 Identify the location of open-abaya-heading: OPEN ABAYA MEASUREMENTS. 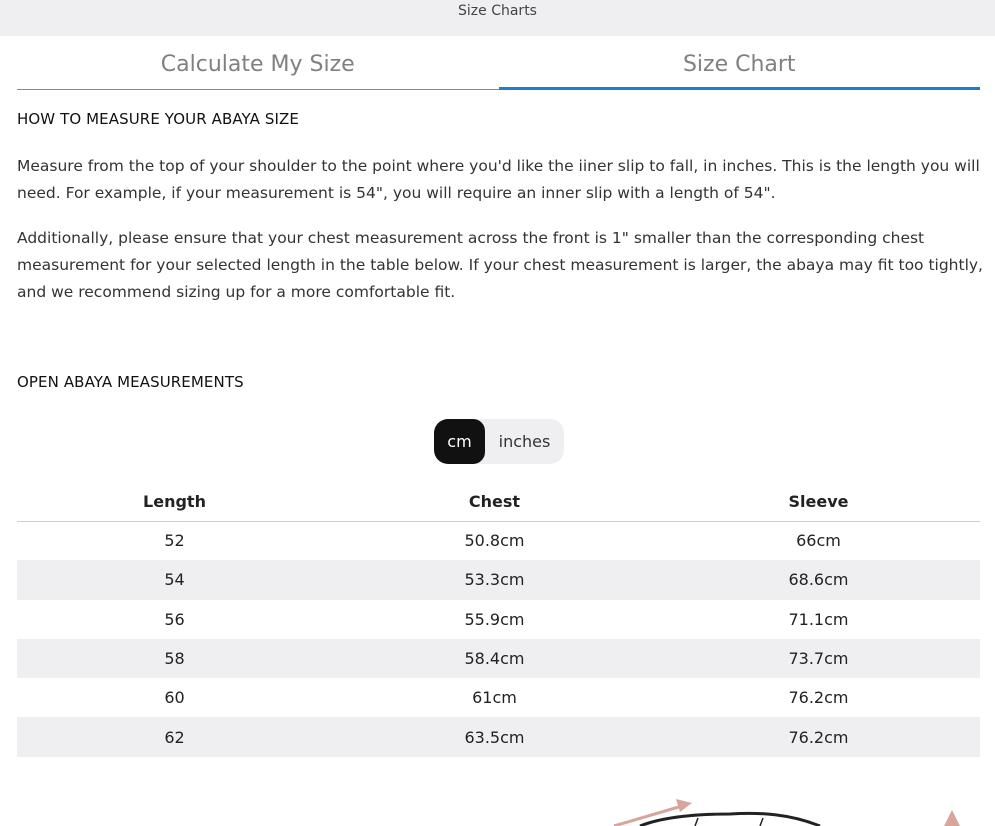
(130, 382).